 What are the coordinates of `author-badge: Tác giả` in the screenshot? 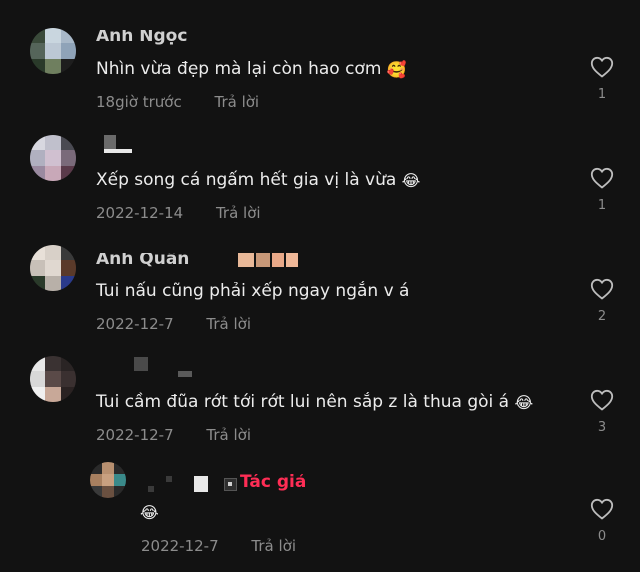 It's located at (273, 483).